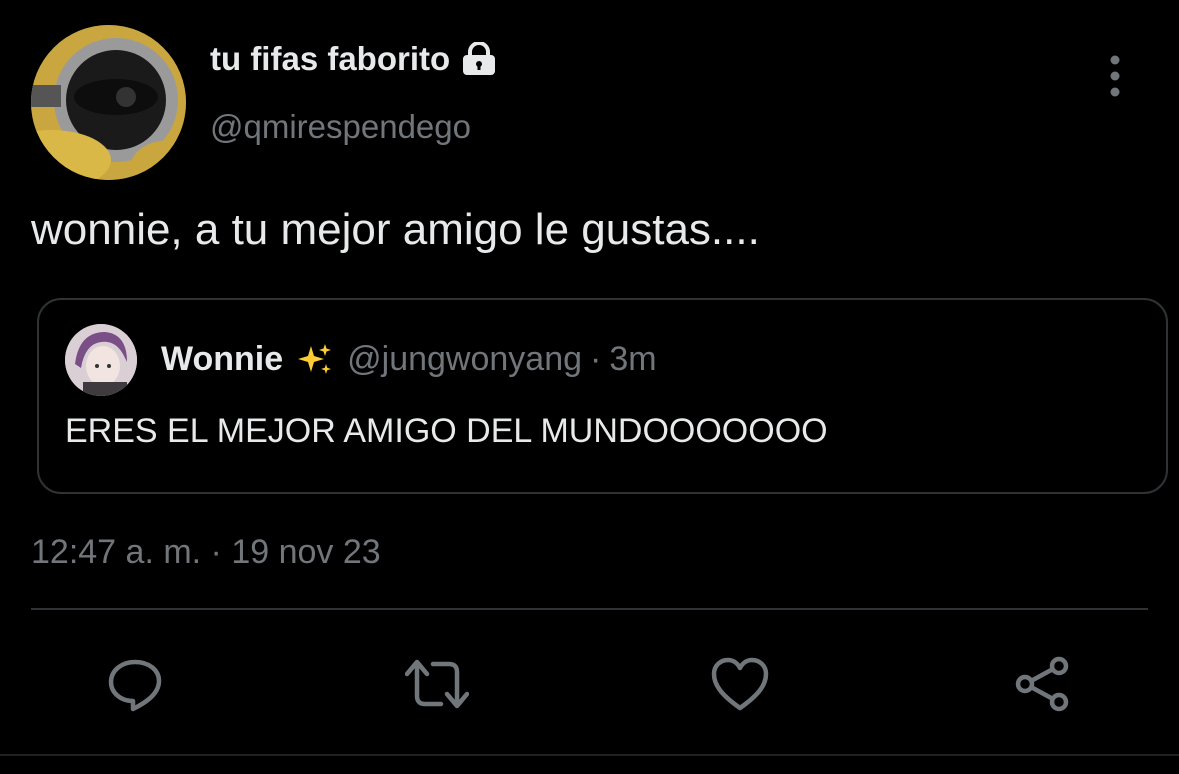 This screenshot has width=1179, height=774. What do you see at coordinates (315, 360) in the screenshot?
I see `sparkles-icon` at bounding box center [315, 360].